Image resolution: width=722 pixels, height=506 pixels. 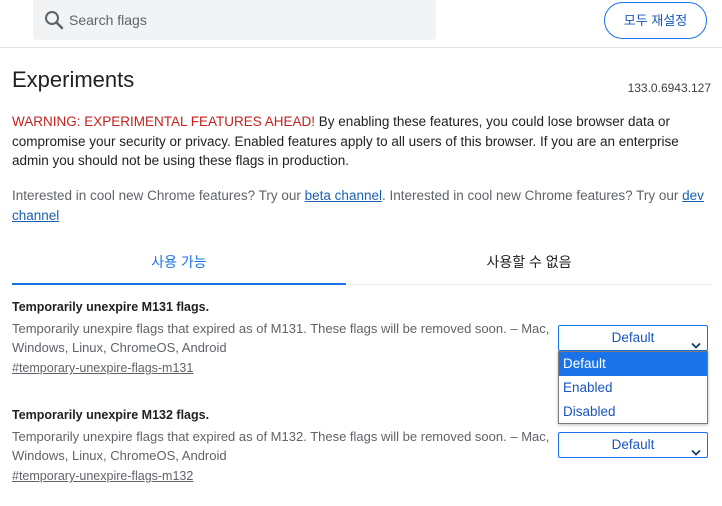 What do you see at coordinates (633, 412) in the screenshot?
I see `dropdown-option-disabled: Disabled` at bounding box center [633, 412].